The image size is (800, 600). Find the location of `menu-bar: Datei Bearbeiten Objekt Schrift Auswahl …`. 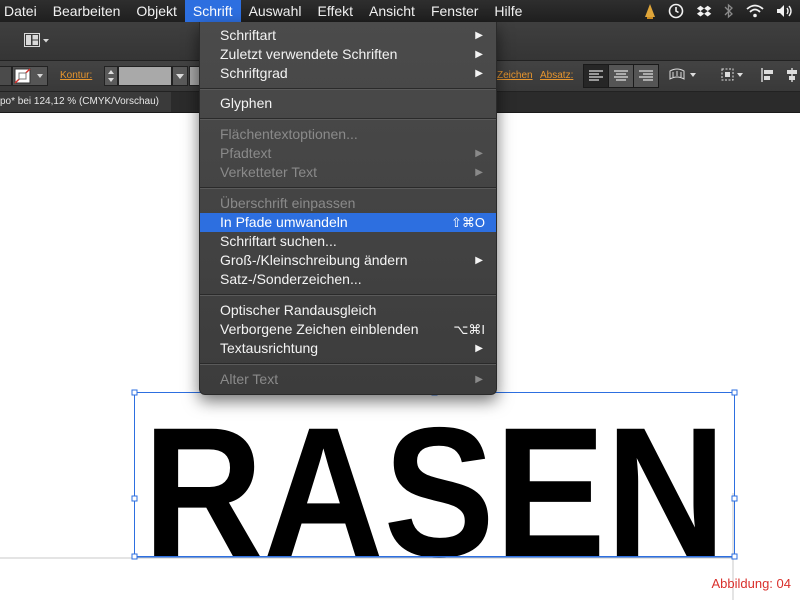

menu-bar: Datei Bearbeiten Objekt Schrift Auswahl … is located at coordinates (400, 11).